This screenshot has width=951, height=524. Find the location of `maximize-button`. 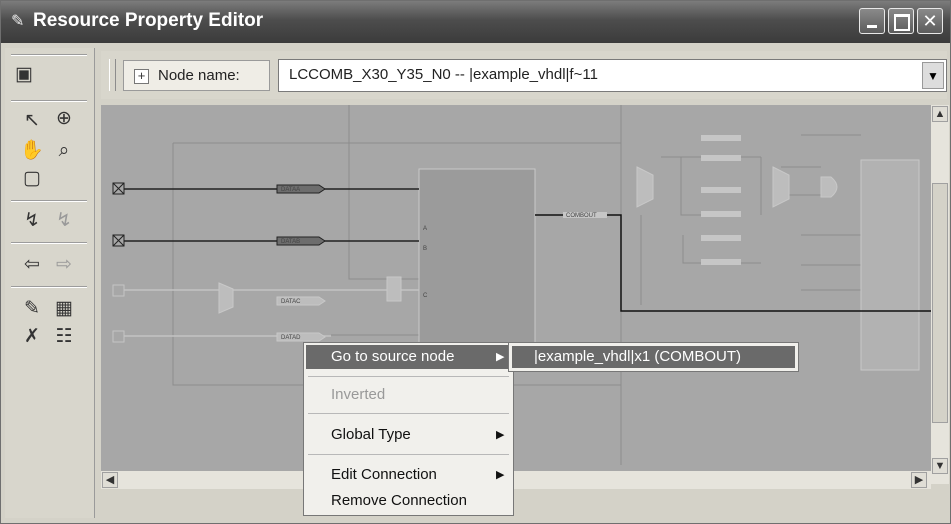

maximize-button is located at coordinates (901, 21).